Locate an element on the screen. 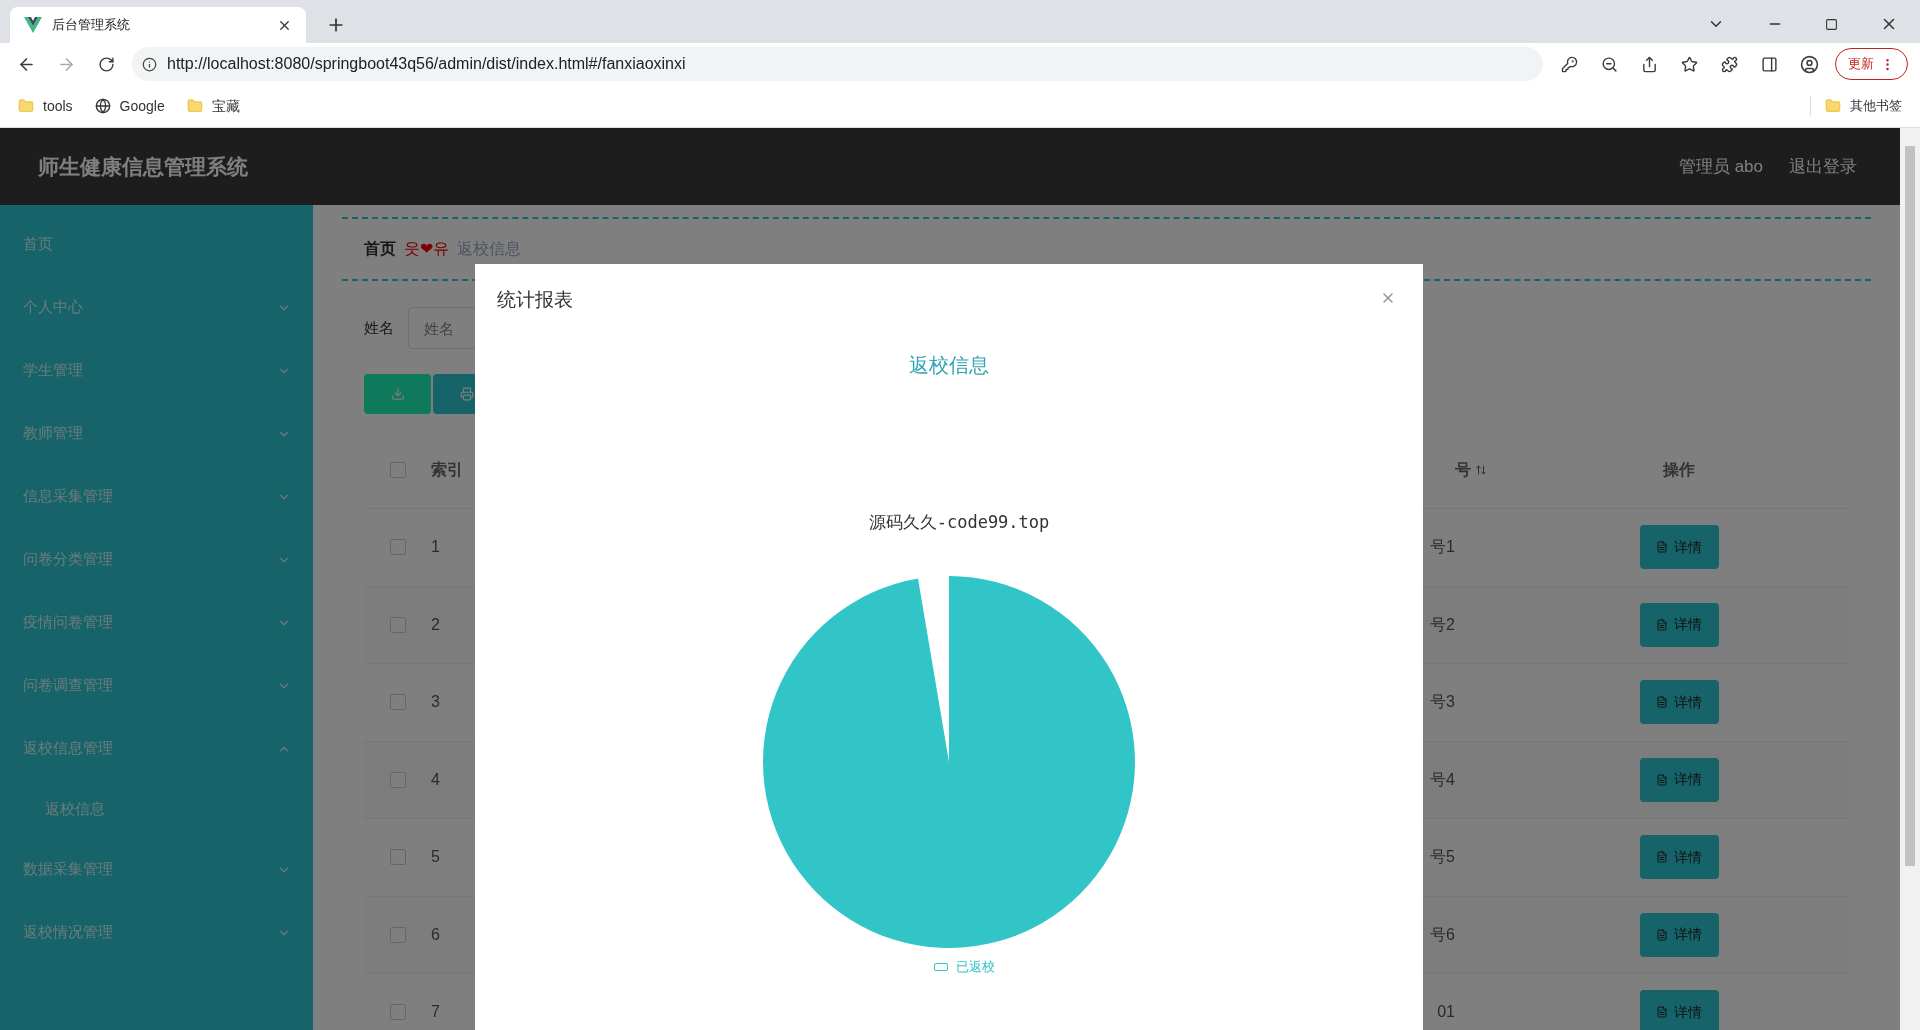 This screenshot has height=1030, width=1920. sidebar-item: 个人中心 is located at coordinates (156, 307).